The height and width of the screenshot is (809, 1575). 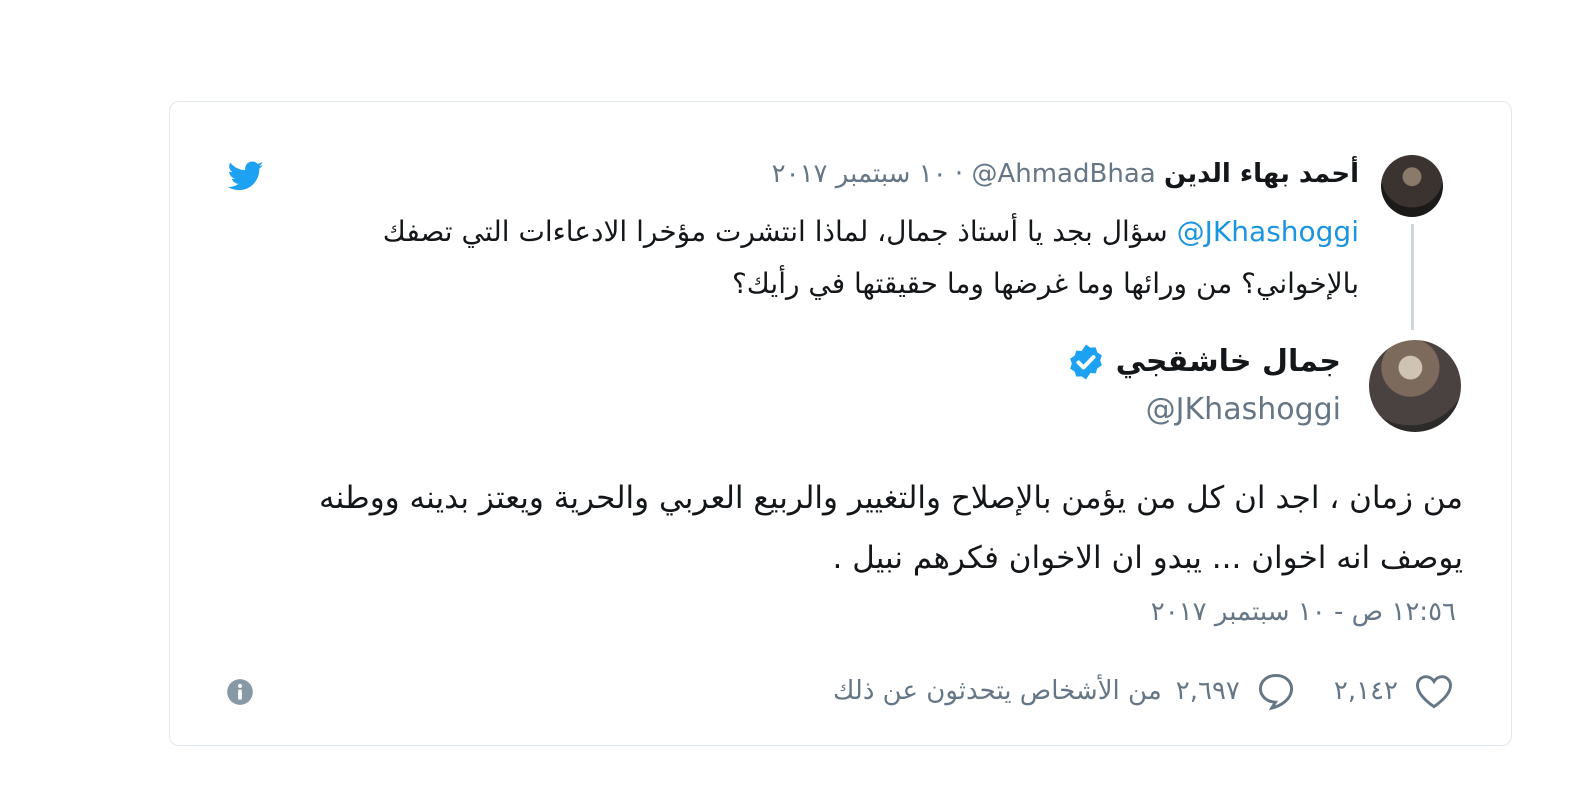 What do you see at coordinates (1243, 410) in the screenshot?
I see `main-author-handle: @JKhashoggi` at bounding box center [1243, 410].